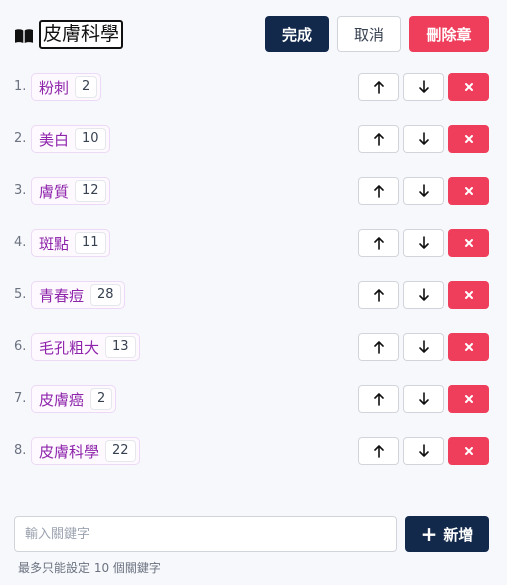 The image size is (507, 585). Describe the element at coordinates (253, 452) in the screenshot. I see `keyword-row: 8. 皮膚科學 22` at that location.